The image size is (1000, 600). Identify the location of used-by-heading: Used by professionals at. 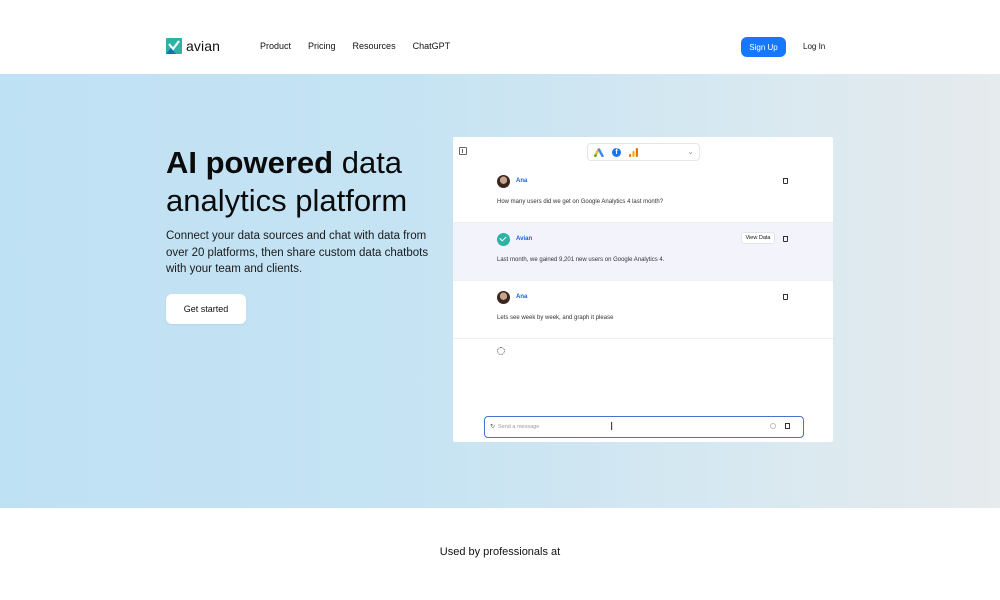
(500, 552).